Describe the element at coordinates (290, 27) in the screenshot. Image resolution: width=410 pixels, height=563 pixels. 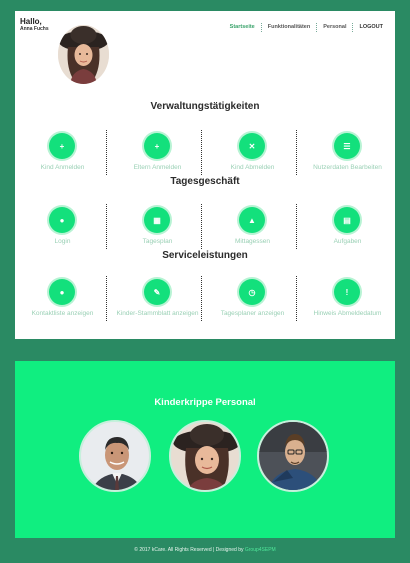
I see `nav-funktionalitaeten: Funktionalitäten` at that location.